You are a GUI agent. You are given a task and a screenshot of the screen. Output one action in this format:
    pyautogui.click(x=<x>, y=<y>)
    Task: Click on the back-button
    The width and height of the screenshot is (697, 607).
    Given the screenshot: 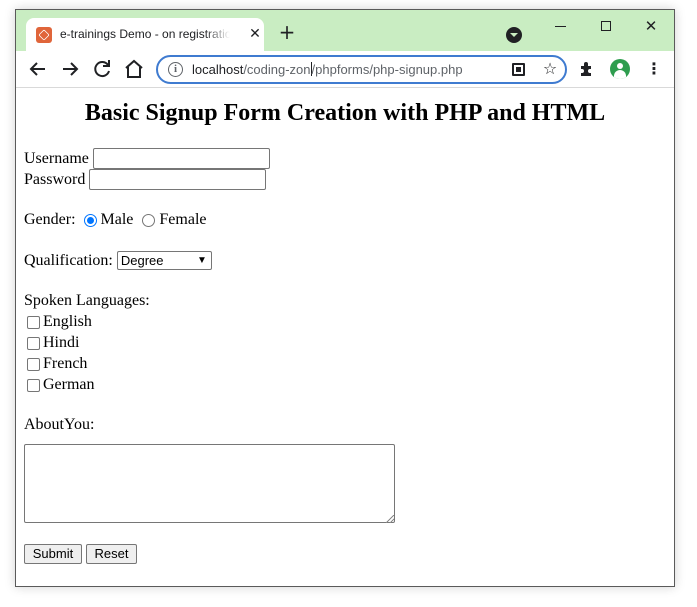 What is the action you would take?
    pyautogui.click(x=38, y=69)
    